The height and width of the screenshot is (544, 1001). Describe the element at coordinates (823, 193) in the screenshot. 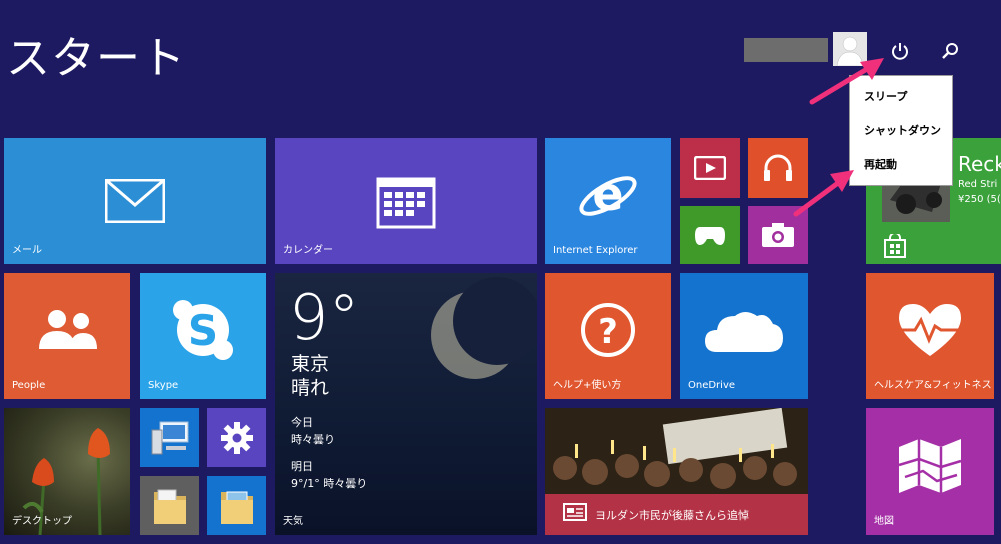

I see `arrow-to-restart-item` at that location.